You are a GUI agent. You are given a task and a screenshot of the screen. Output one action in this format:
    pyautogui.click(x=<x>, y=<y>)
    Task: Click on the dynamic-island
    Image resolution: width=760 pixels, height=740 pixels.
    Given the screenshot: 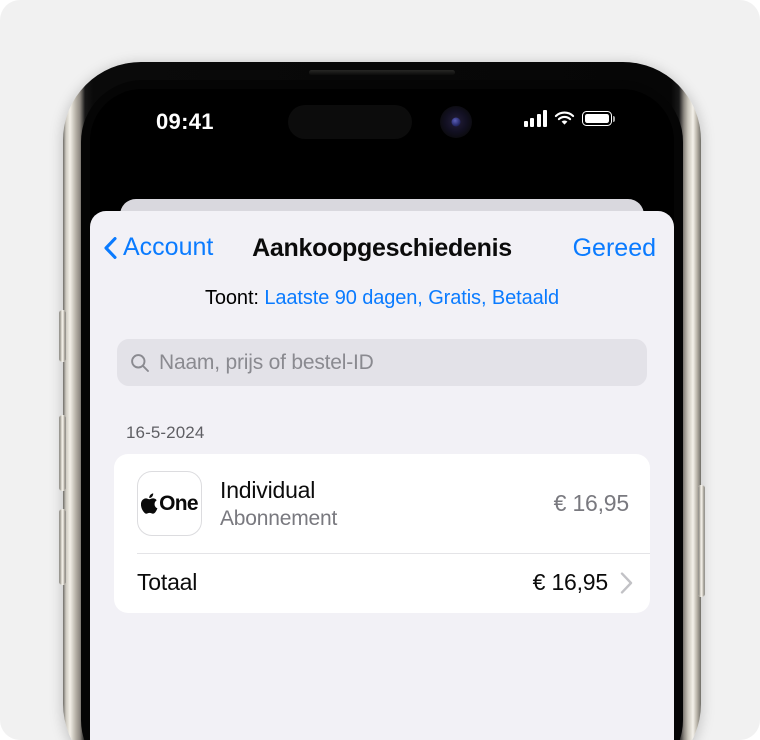 What is the action you would take?
    pyautogui.click(x=350, y=122)
    